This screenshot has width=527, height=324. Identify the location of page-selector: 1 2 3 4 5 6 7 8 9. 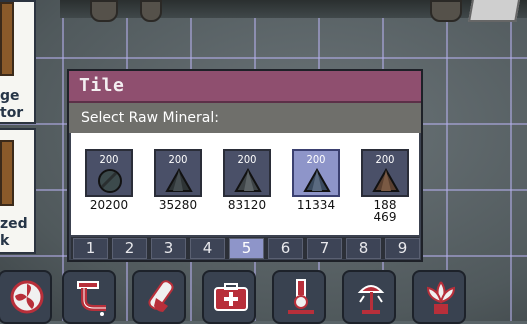
(245, 248).